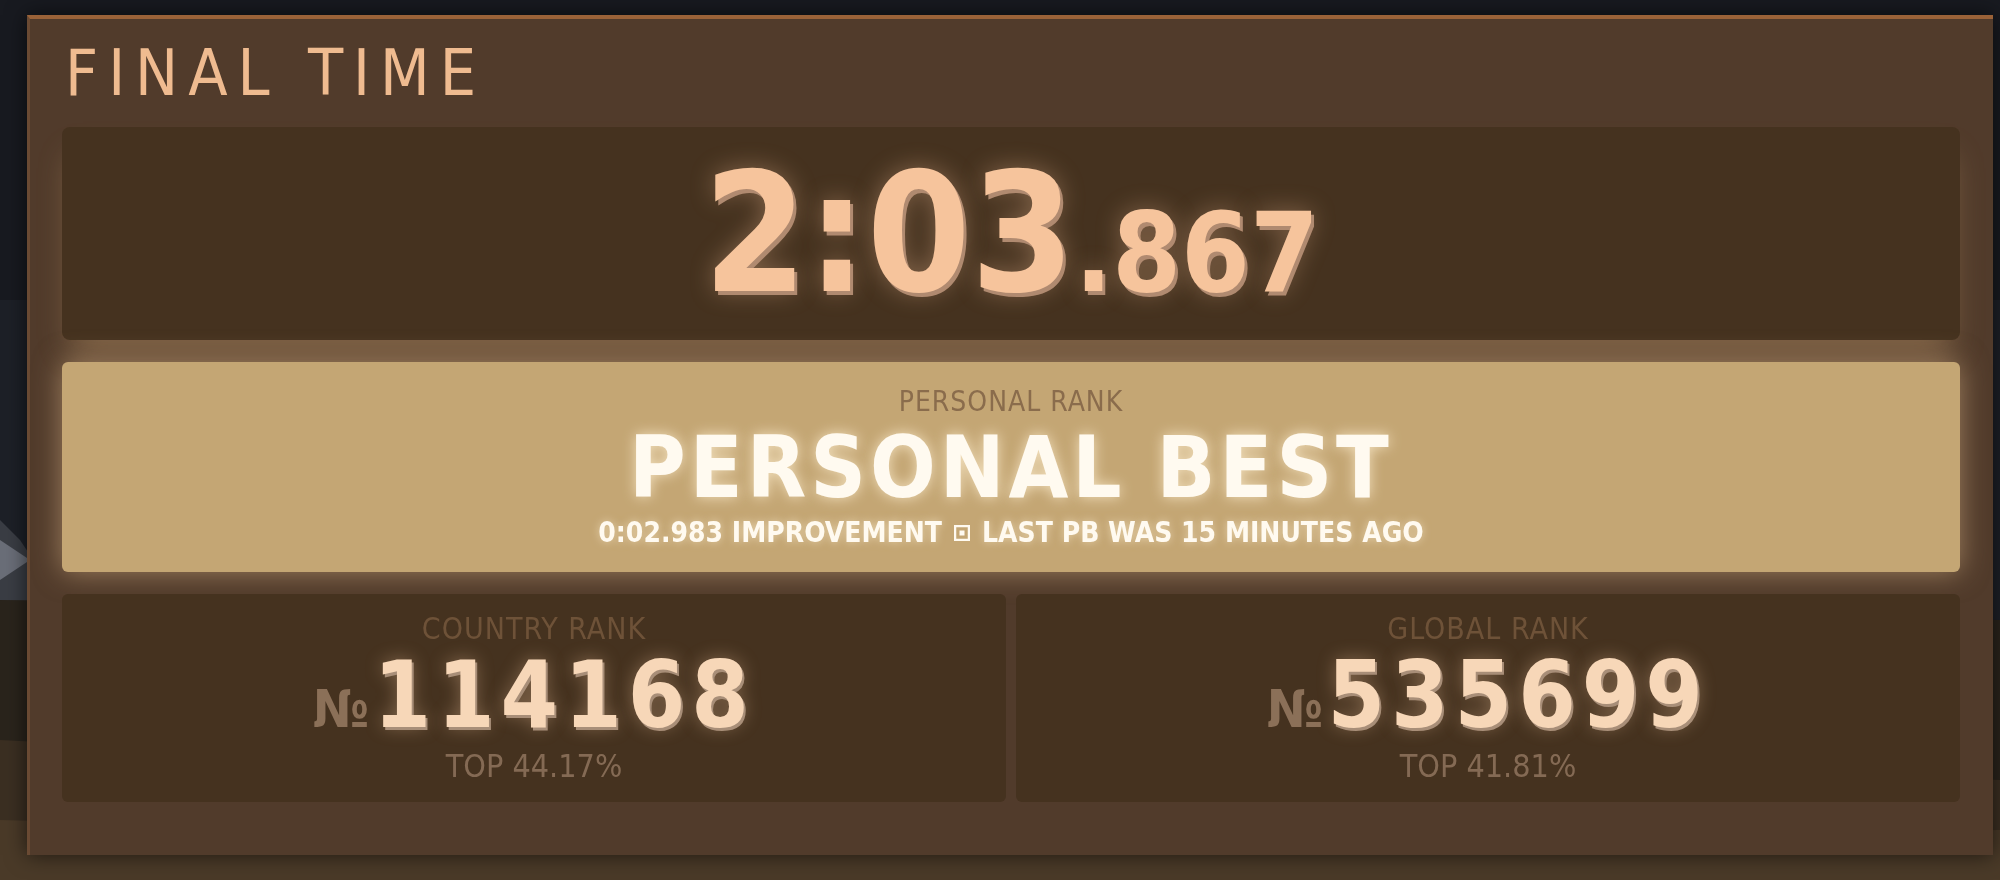  I want to click on panel-title: FINAL TIME, so click(276, 73).